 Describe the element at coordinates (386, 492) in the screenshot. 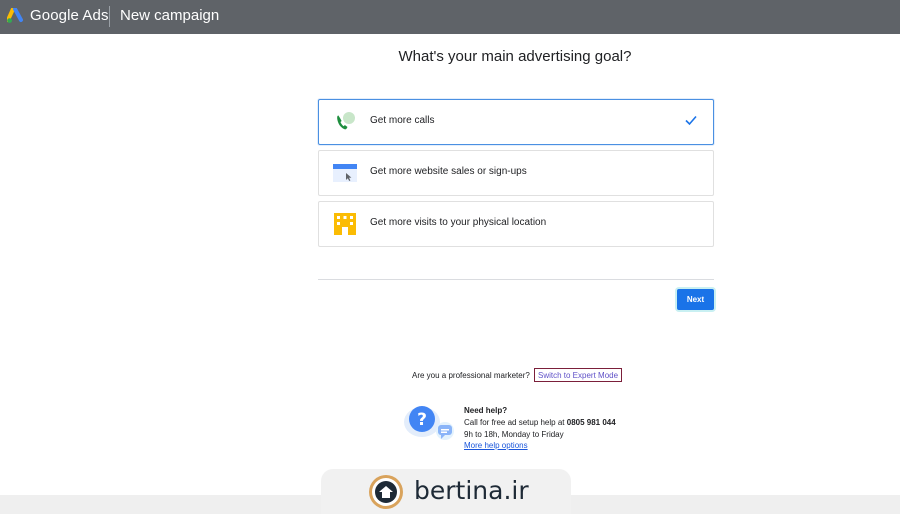

I see `bertina-logo-icon` at that location.